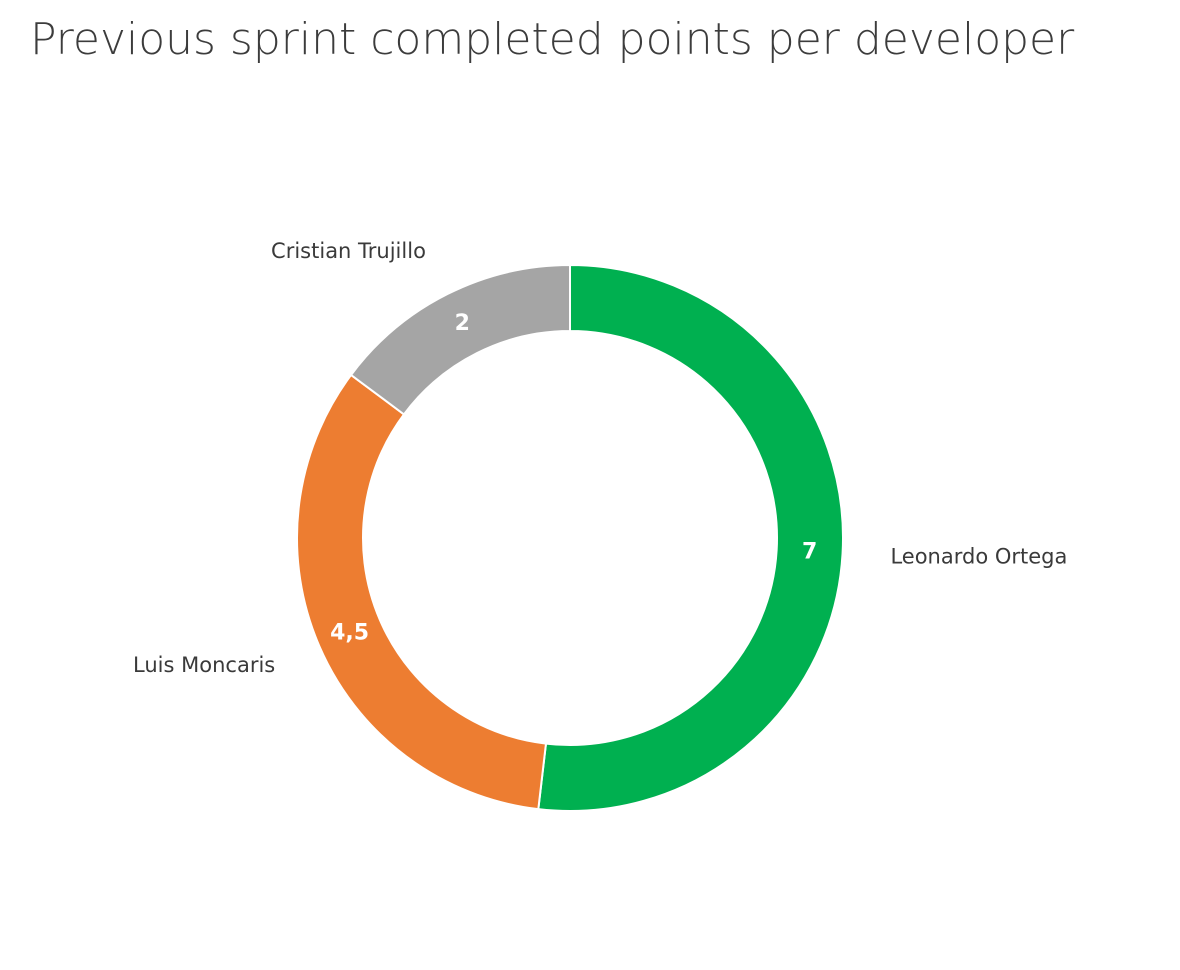  Describe the element at coordinates (690, 537) in the screenshot. I see `donut-segment-leonardo-ortega` at that location.